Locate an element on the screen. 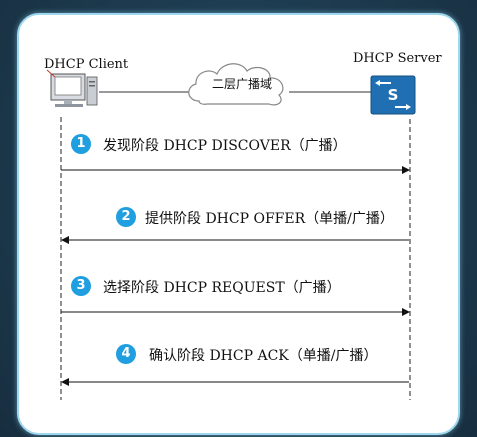 Image resolution: width=477 pixels, height=437 pixels. switch-icon: S is located at coordinates (393, 95).